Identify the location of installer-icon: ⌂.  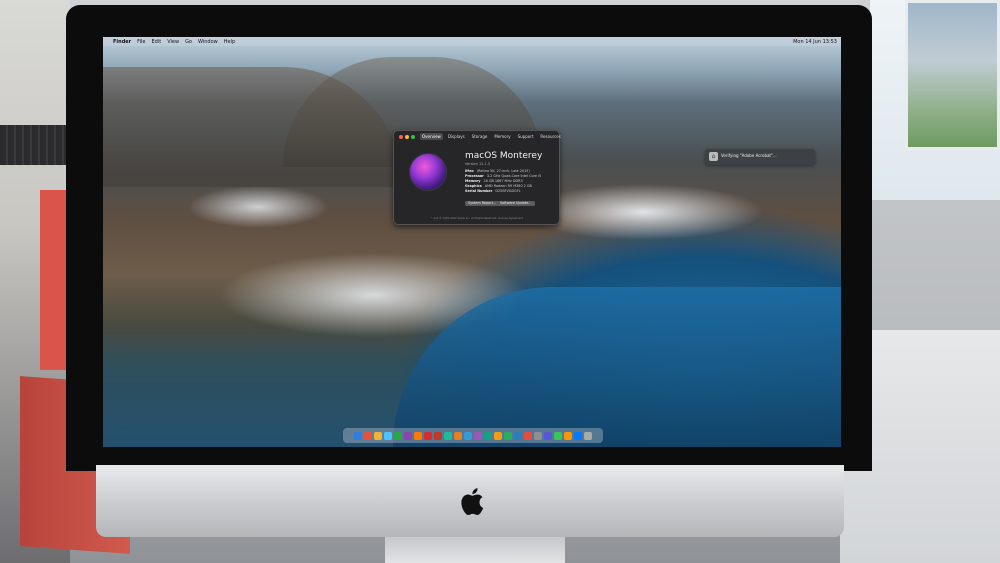
(713, 156).